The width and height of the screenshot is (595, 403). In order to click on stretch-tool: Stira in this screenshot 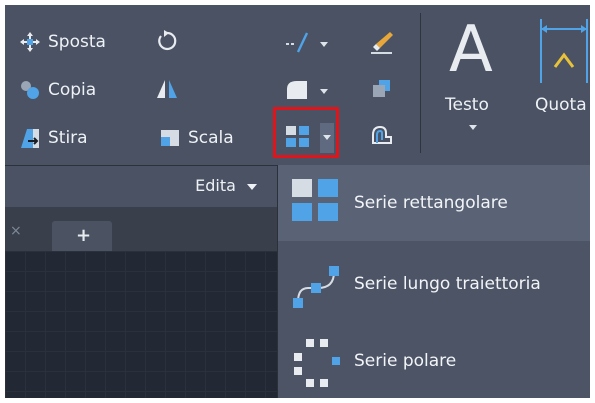, I will do `click(53, 138)`.